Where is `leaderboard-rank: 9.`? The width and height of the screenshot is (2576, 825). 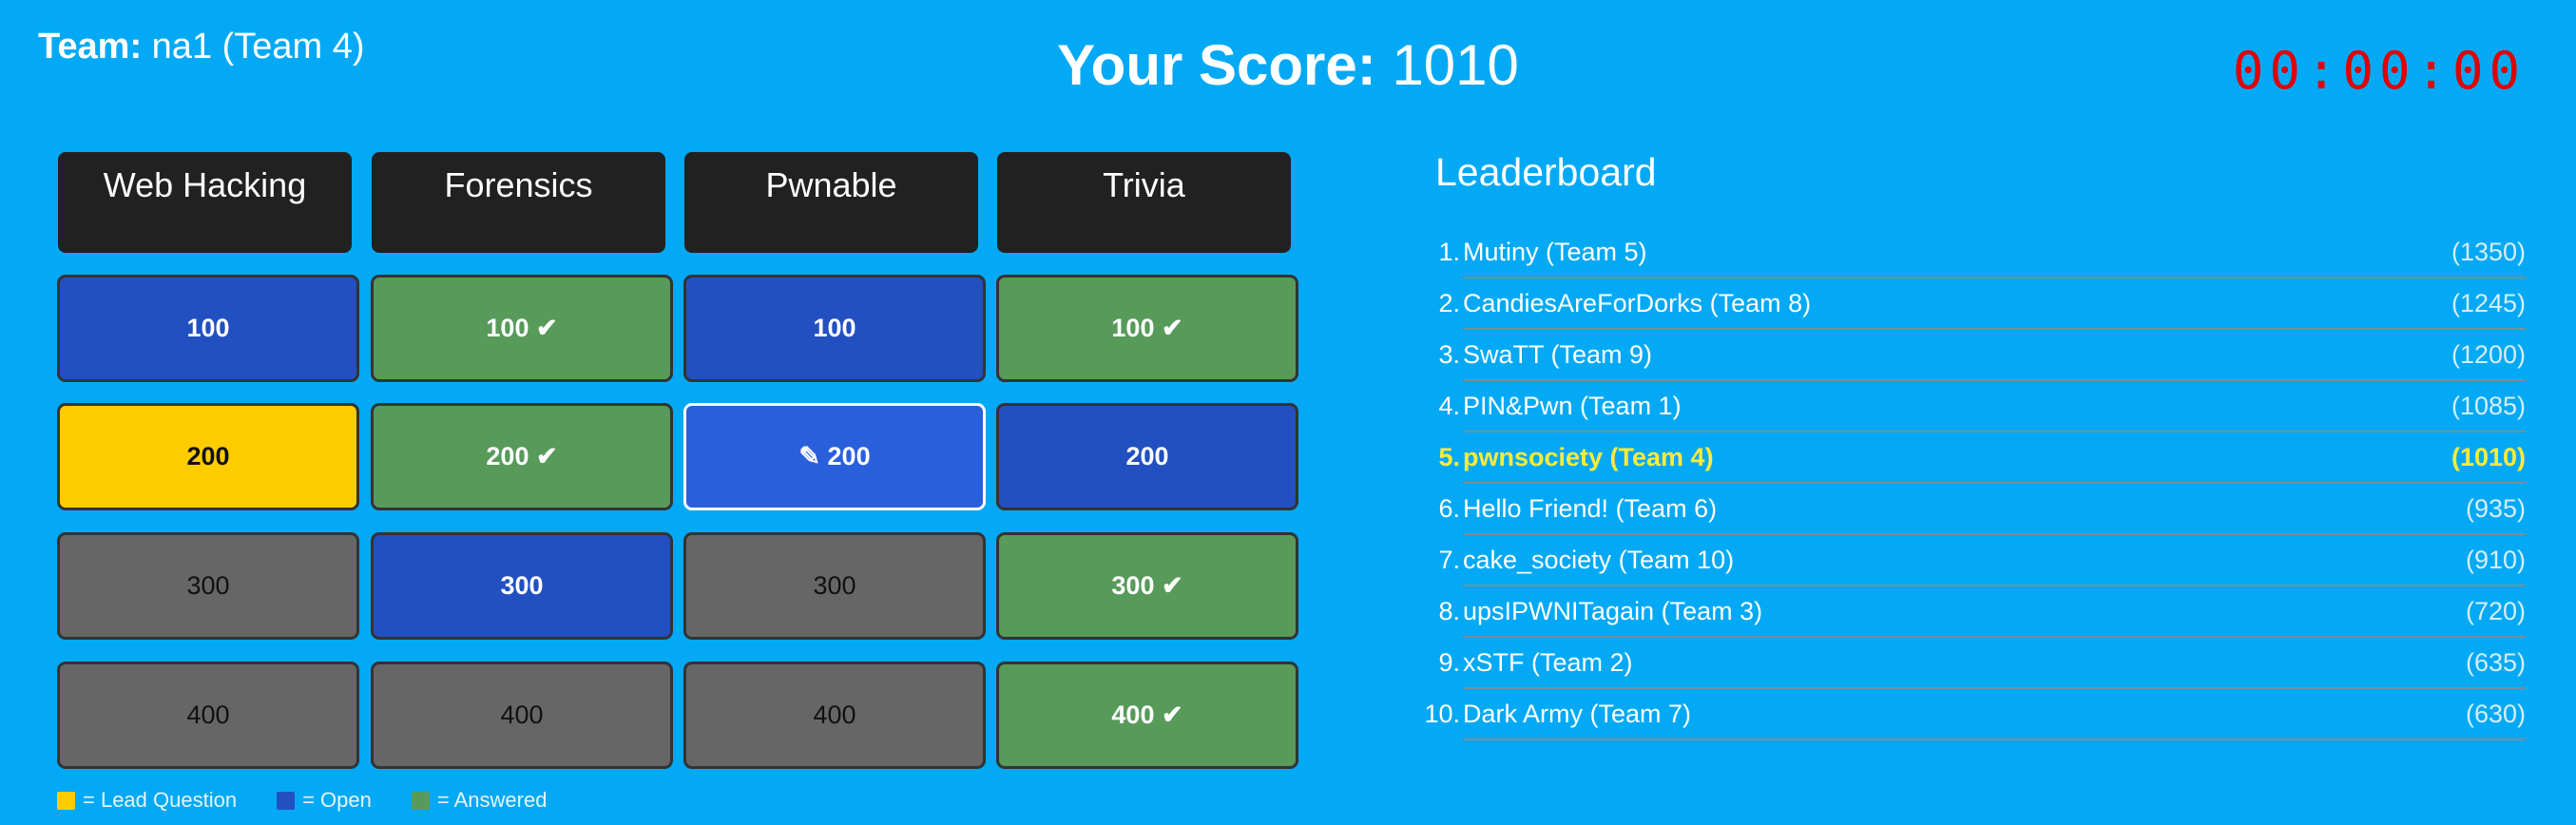
leaderboard-rank: 9. is located at coordinates (1449, 662).